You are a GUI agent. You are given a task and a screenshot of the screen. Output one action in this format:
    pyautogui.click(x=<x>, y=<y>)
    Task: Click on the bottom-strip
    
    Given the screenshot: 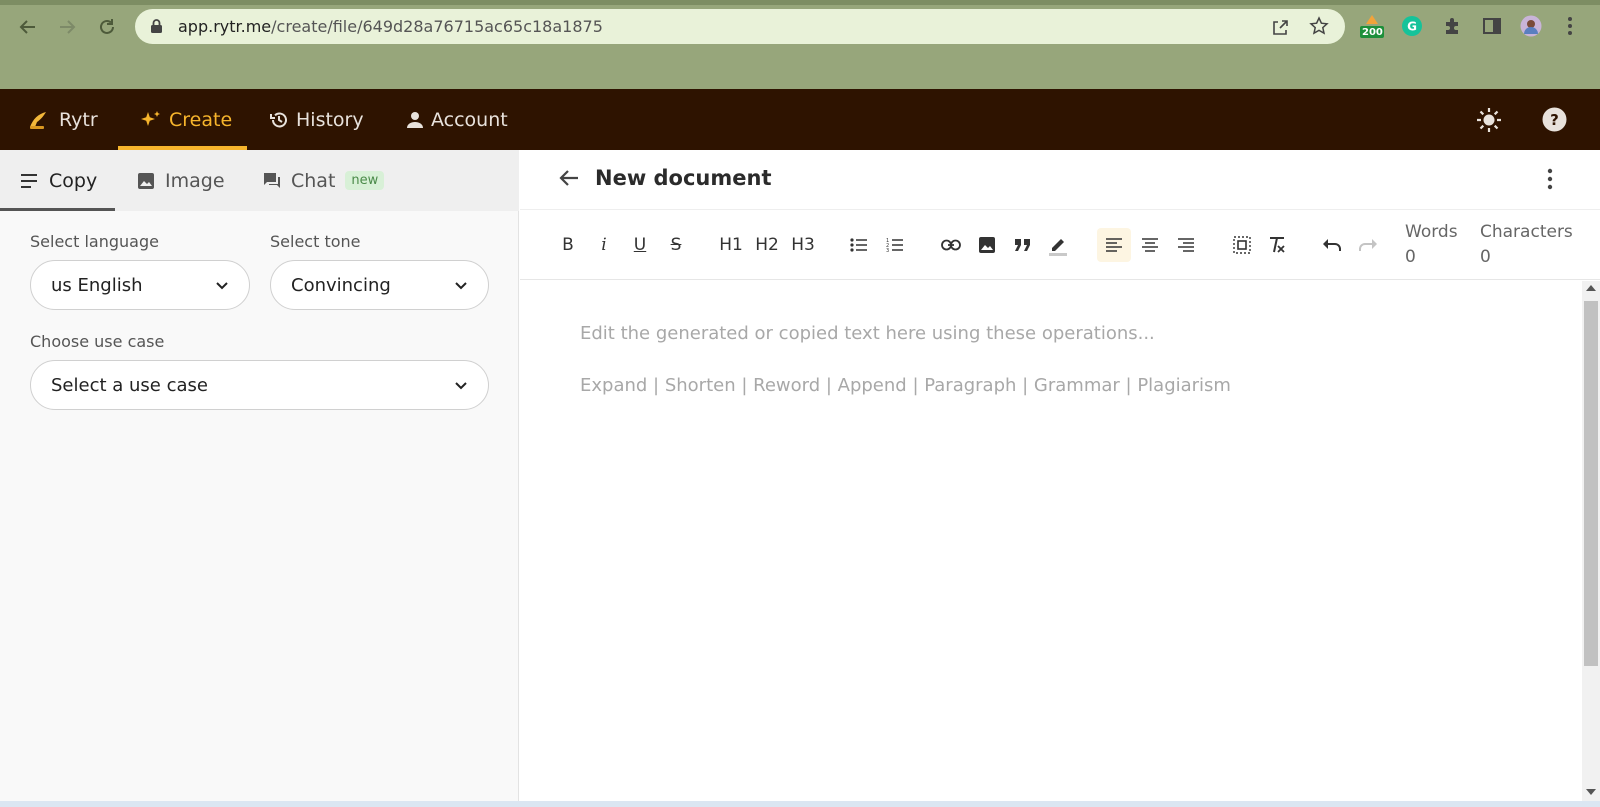 What is the action you would take?
    pyautogui.click(x=800, y=804)
    